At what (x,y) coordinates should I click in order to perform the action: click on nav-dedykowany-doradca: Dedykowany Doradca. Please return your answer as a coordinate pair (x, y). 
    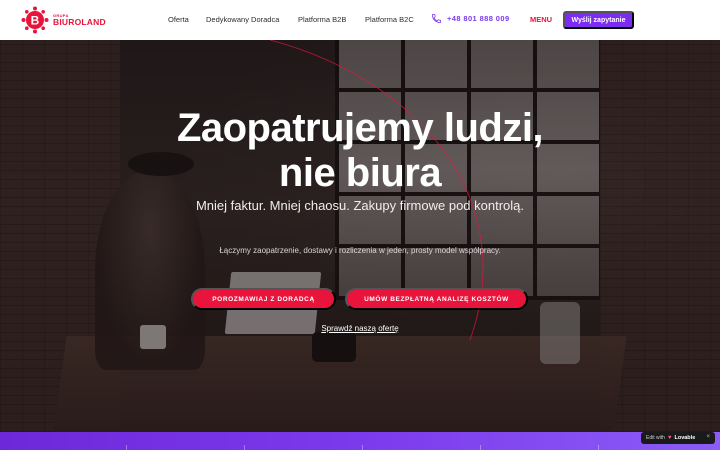
    Looking at the image, I should click on (242, 19).